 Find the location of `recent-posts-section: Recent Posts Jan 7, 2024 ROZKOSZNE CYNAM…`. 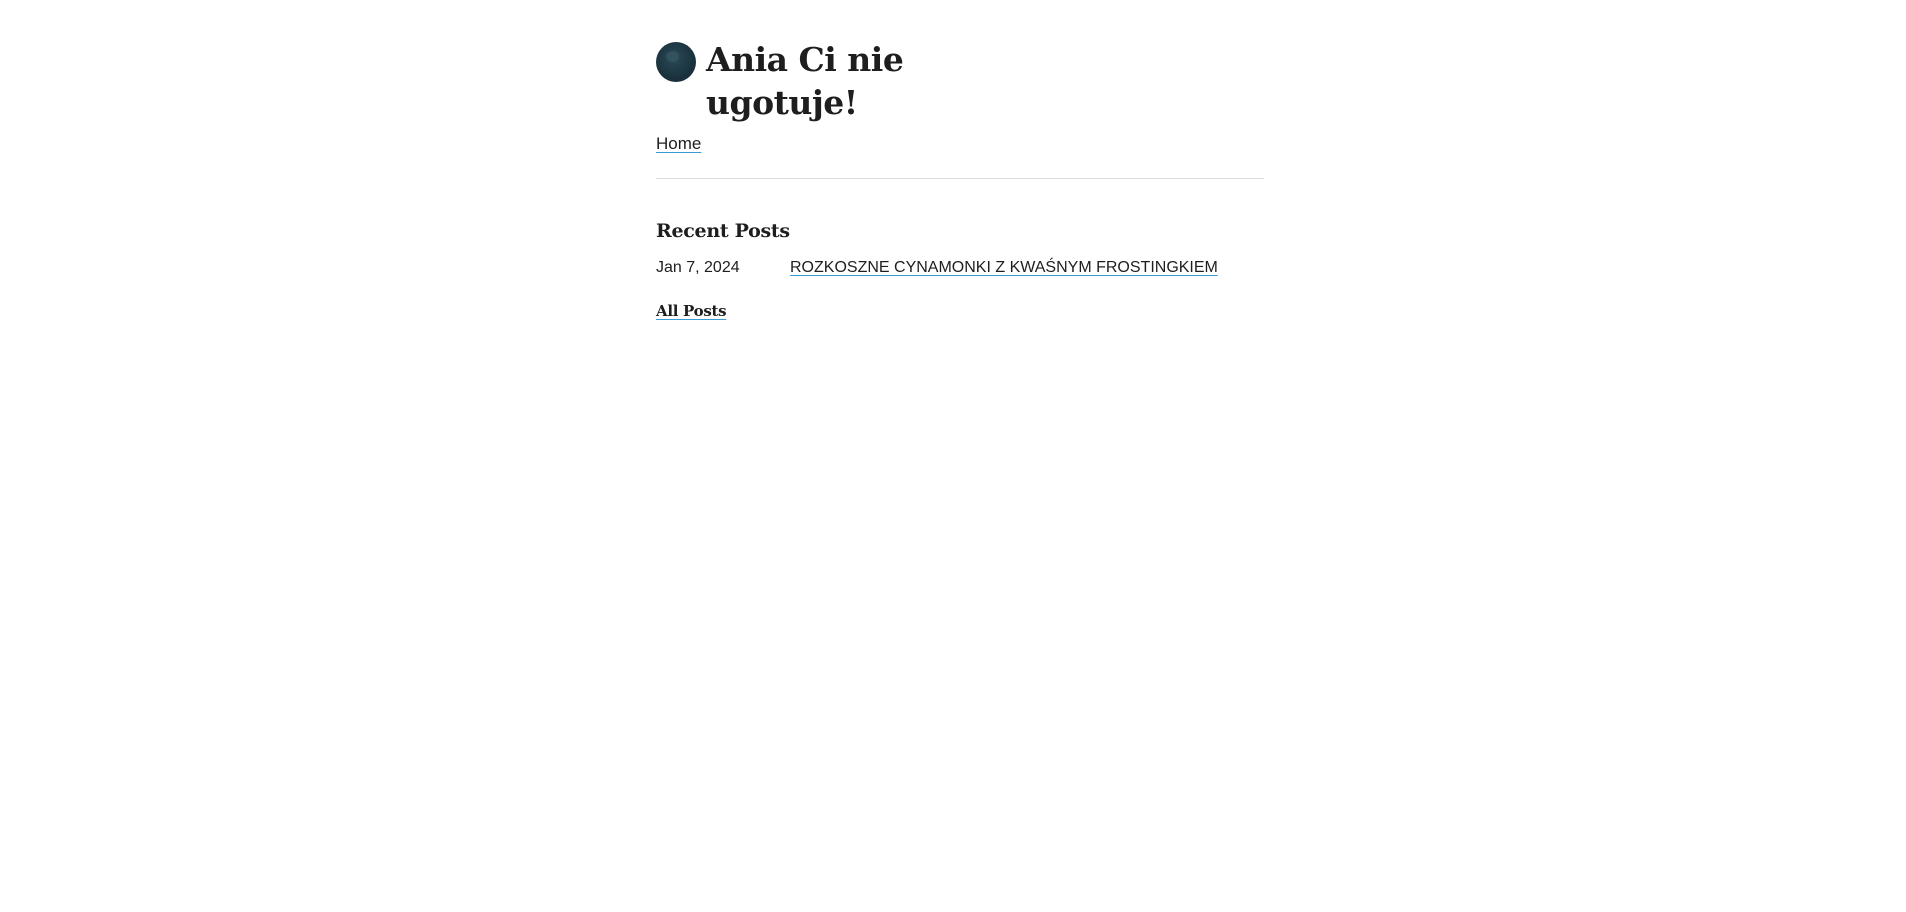

recent-posts-section: Recent Posts Jan 7, 2024 ROZKOSZNE CYNAM… is located at coordinates (960, 270).